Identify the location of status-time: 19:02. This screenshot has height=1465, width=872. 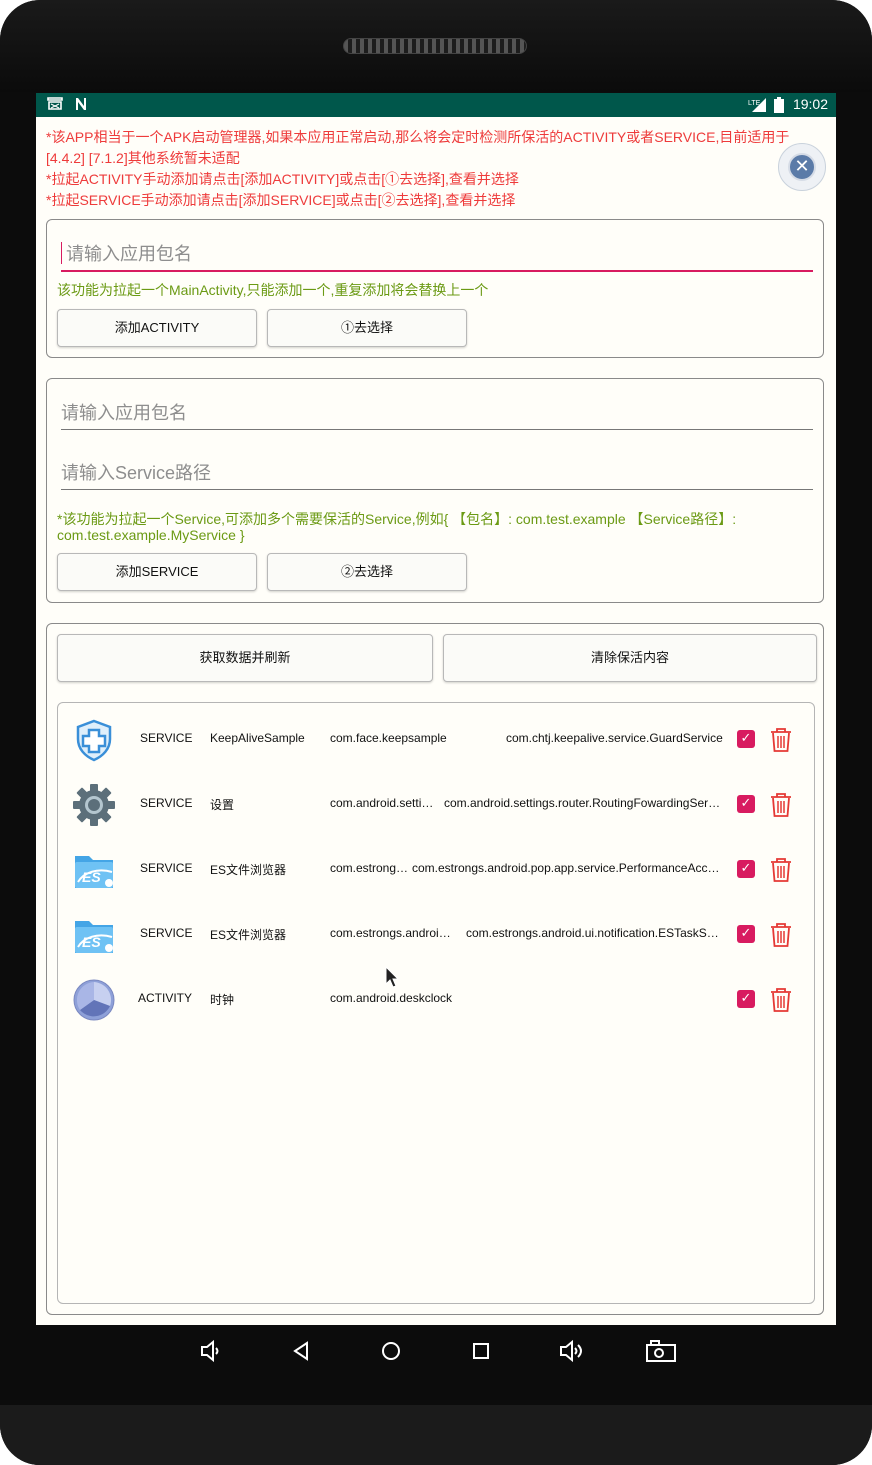
(810, 104).